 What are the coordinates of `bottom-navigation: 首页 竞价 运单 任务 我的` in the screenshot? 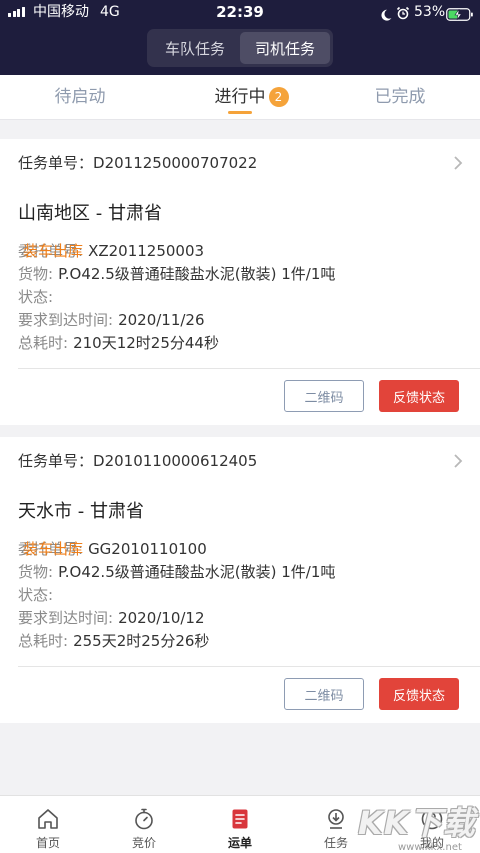 It's located at (240, 824).